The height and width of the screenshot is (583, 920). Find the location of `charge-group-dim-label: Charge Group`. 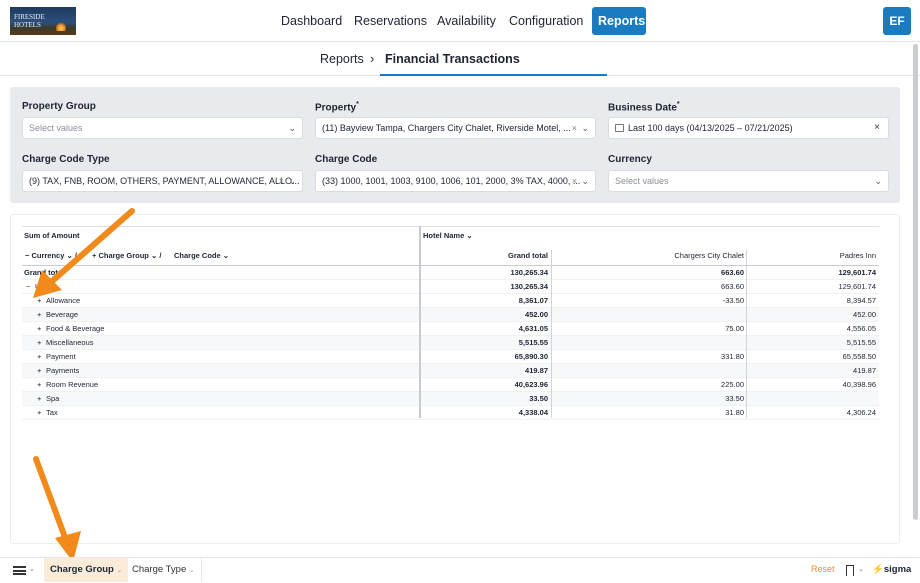

charge-group-dim-label: Charge Group is located at coordinates (123, 255).